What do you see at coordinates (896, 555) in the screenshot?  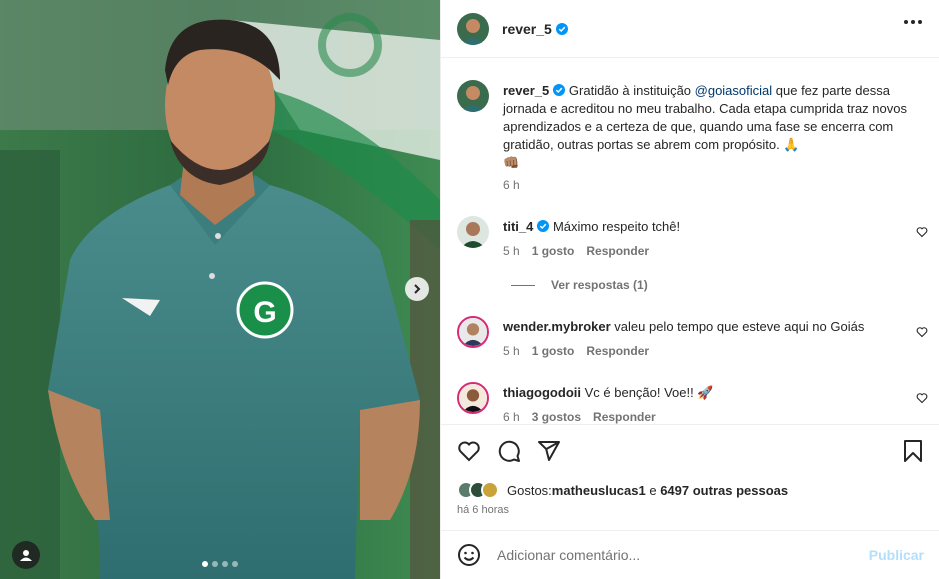 I see `publish-button: Publicar` at bounding box center [896, 555].